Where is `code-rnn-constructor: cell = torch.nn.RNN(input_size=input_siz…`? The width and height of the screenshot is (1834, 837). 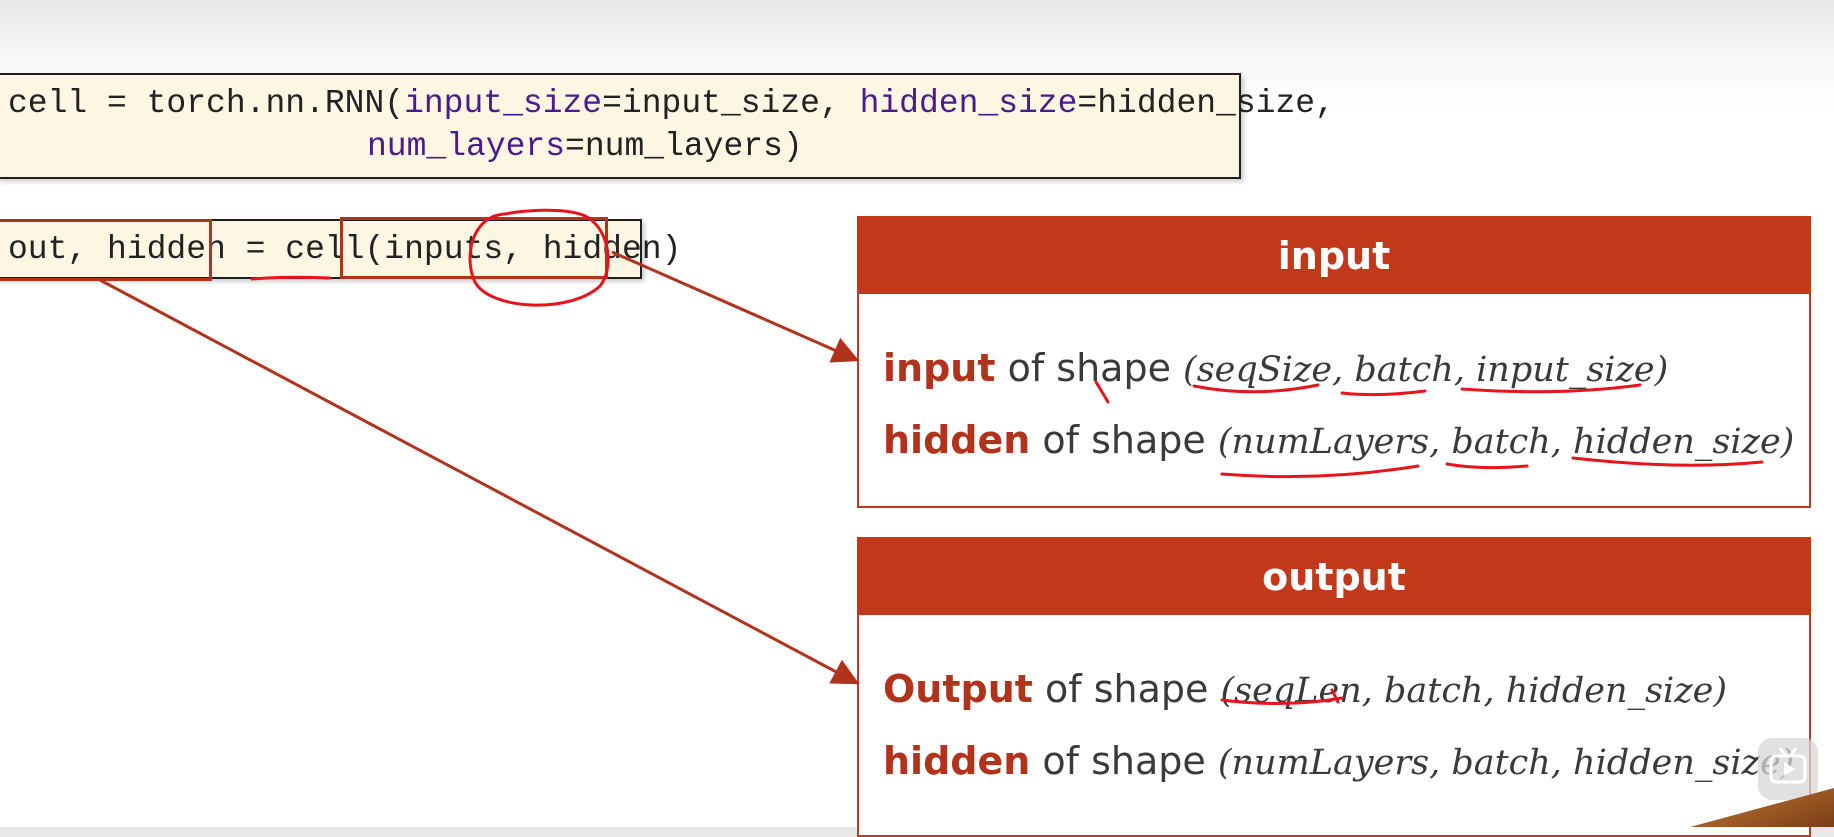
code-rnn-constructor: cell = torch.nn.RNN(input_size=input_siz… is located at coordinates (667, 126).